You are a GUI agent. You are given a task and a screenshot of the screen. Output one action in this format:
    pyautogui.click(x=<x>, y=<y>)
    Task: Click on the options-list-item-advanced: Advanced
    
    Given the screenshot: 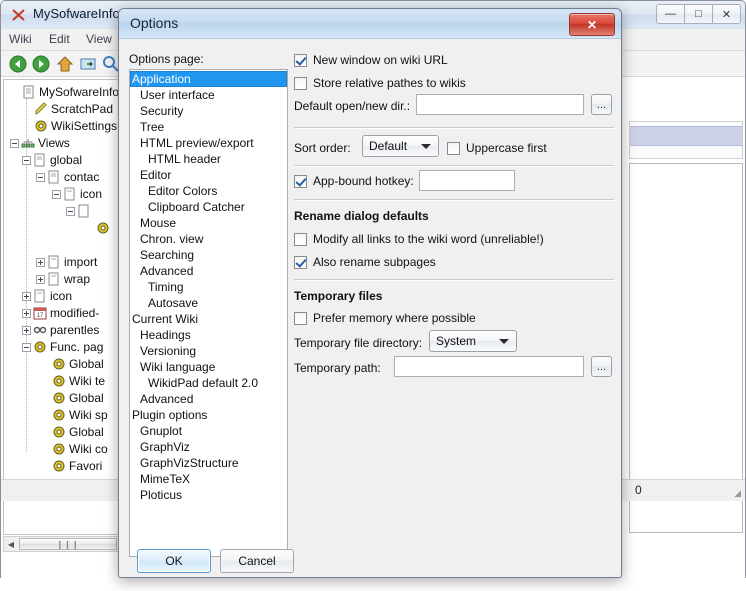 What is the action you would take?
    pyautogui.click(x=208, y=271)
    